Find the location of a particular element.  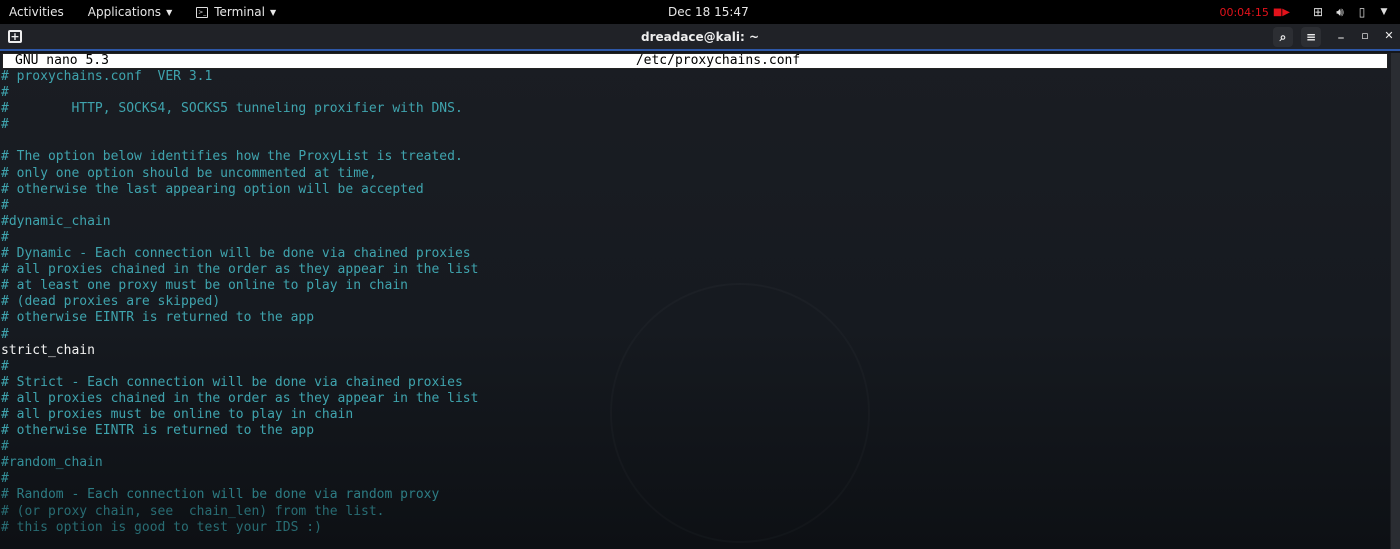

terminal-icon: >_ is located at coordinates (202, 12).